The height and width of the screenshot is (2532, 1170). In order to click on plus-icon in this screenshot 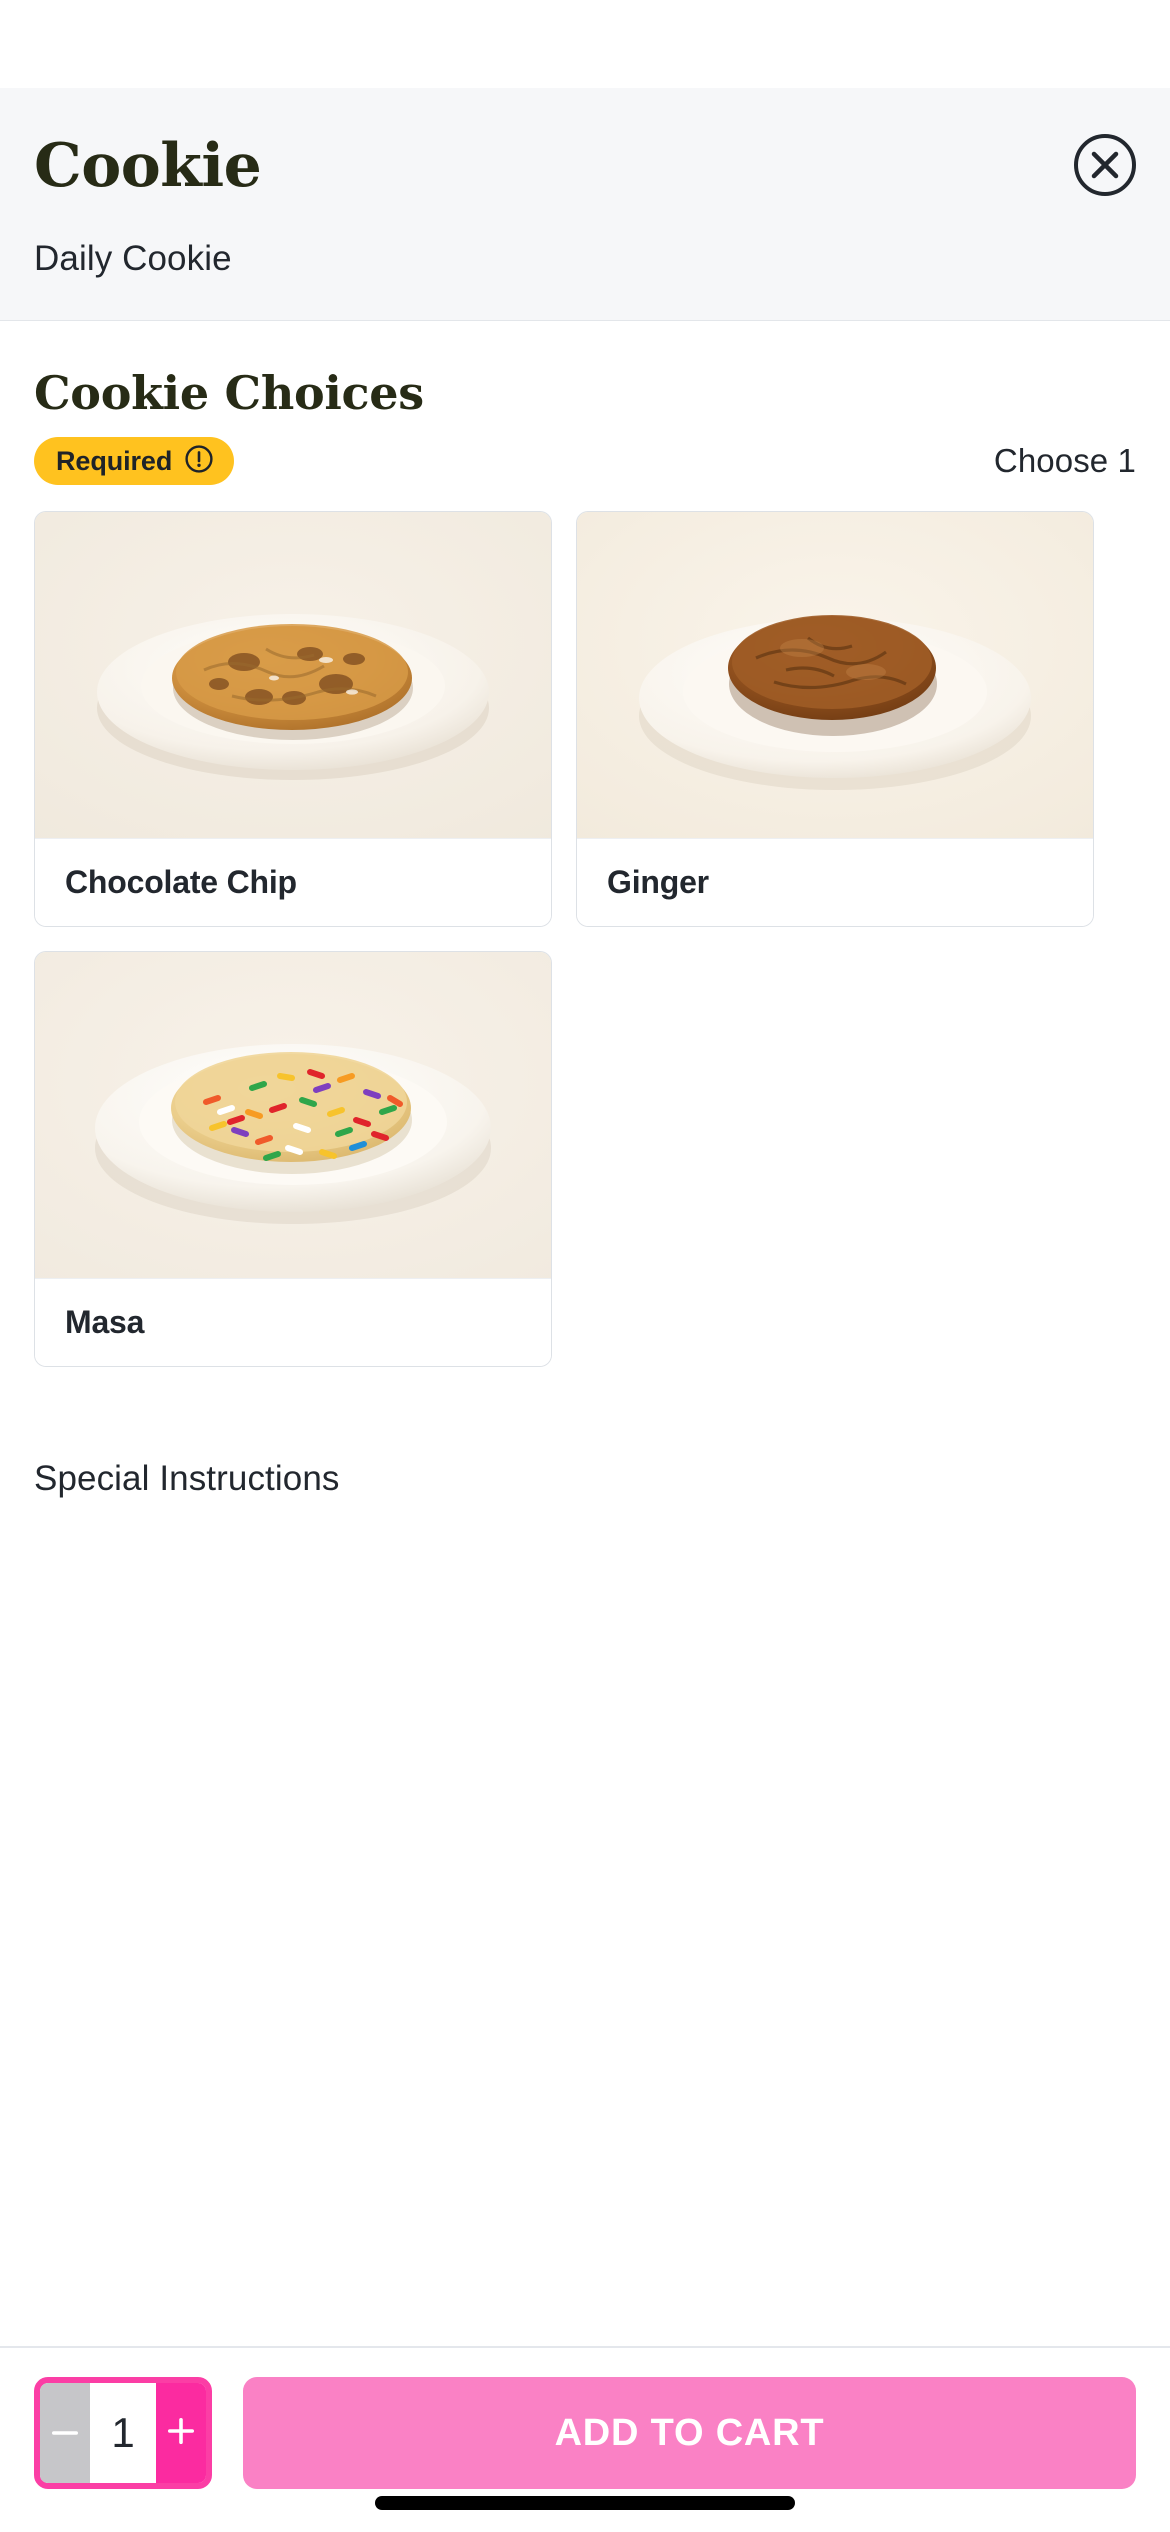, I will do `click(181, 2433)`.